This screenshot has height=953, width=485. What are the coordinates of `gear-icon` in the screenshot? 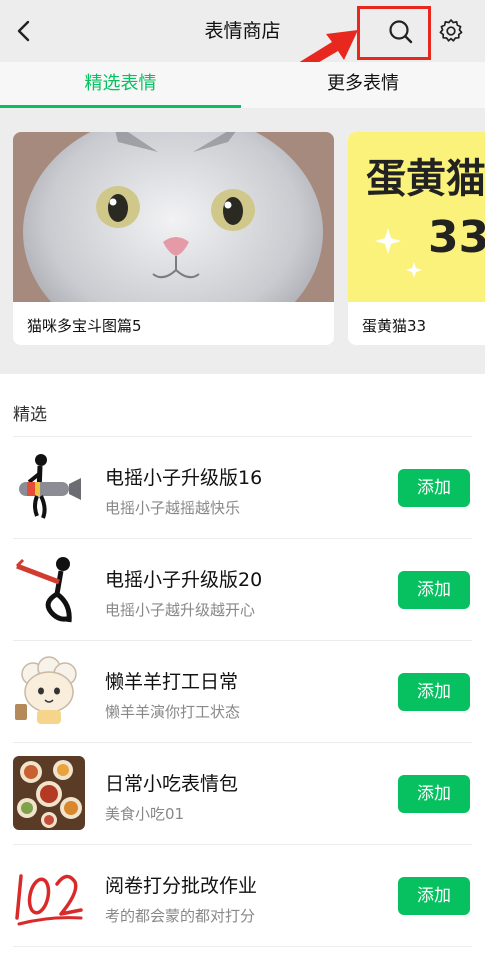 It's located at (451, 31).